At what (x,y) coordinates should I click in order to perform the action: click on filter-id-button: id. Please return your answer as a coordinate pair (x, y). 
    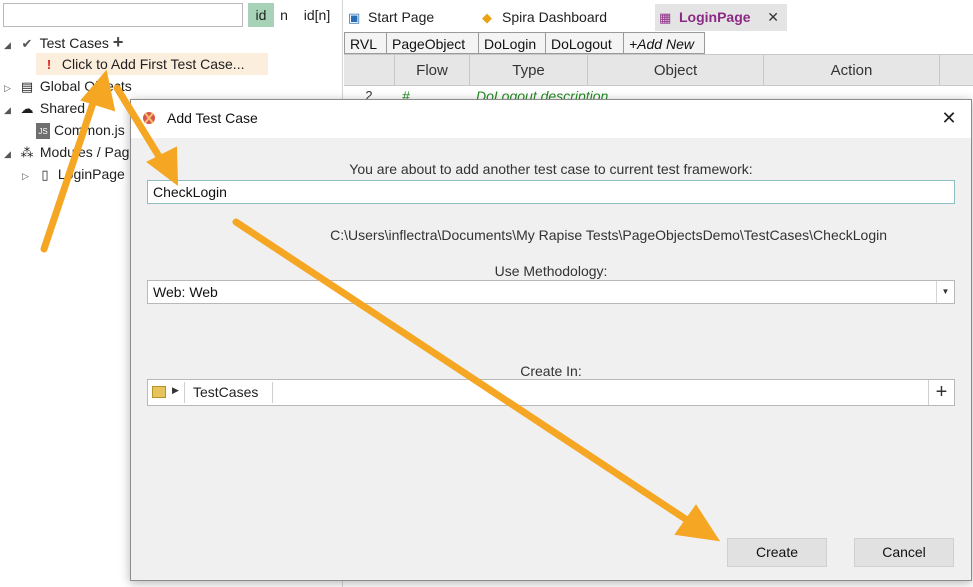
    Looking at the image, I should click on (261, 15).